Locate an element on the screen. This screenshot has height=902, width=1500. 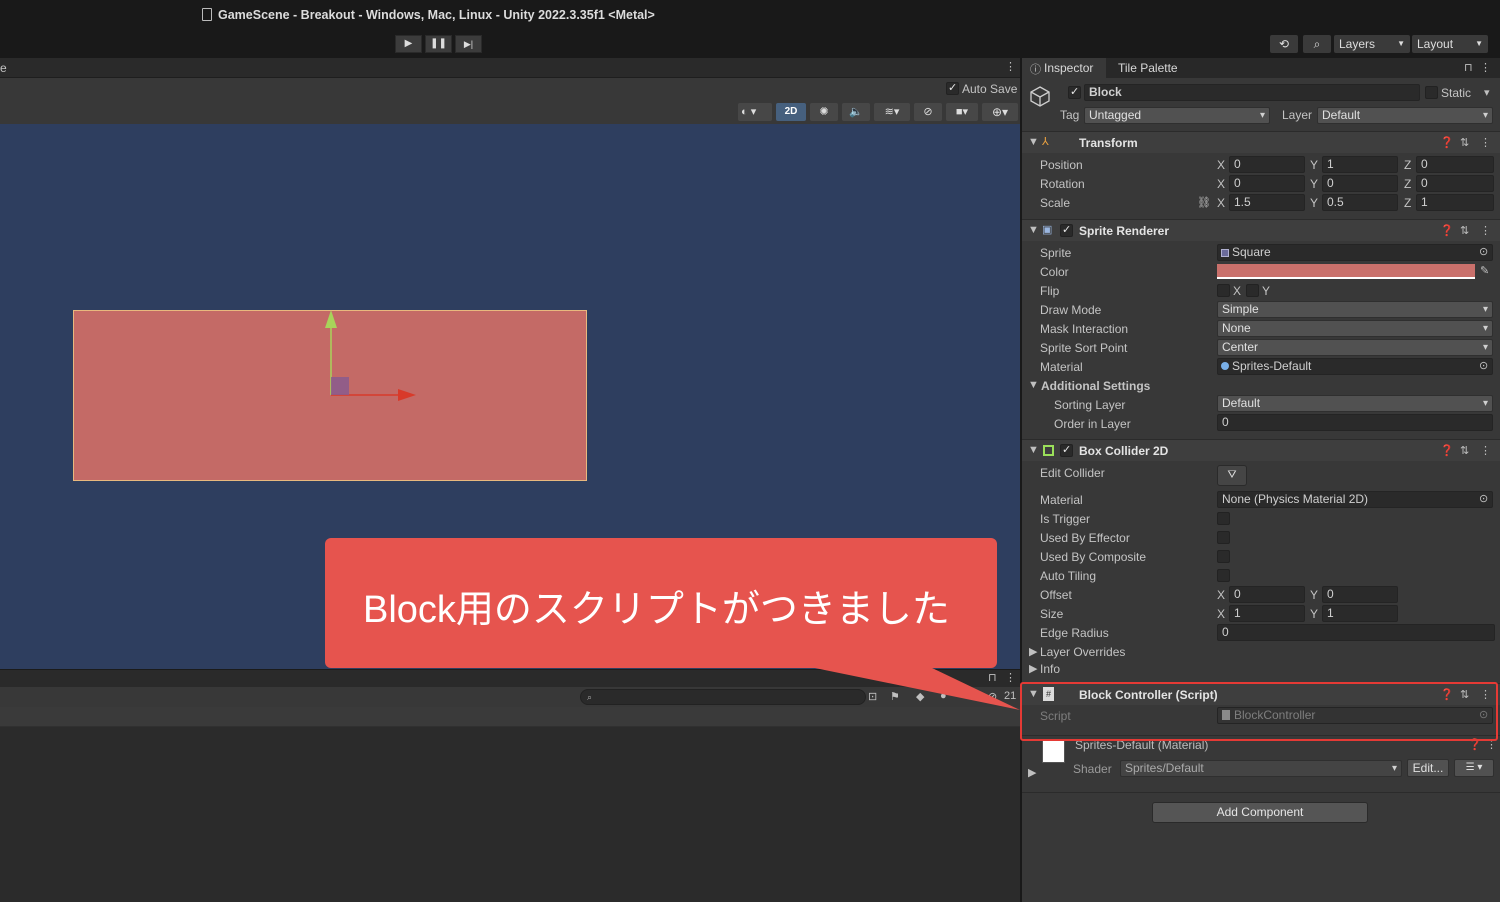
box-collider-enabled-checkbox is located at coordinates (1066, 450).